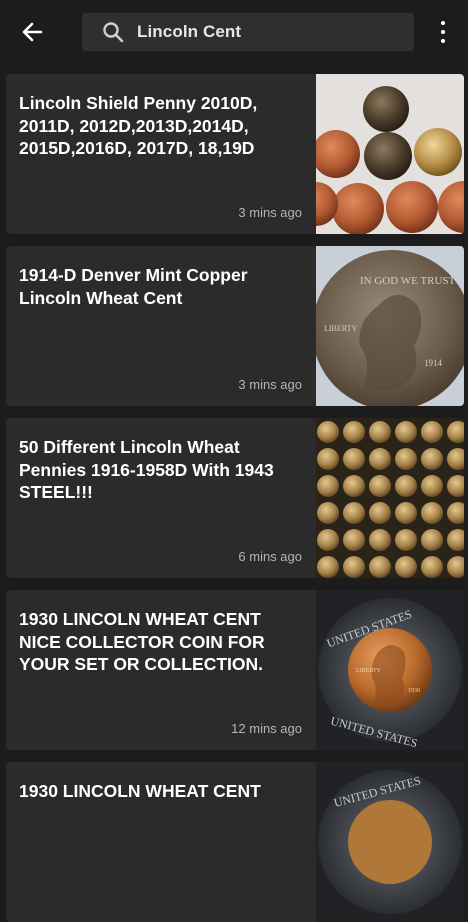 The image size is (468, 922). Describe the element at coordinates (408, 281) in the screenshot. I see `coin-motto-text: IN GOD WE TRUST` at that location.